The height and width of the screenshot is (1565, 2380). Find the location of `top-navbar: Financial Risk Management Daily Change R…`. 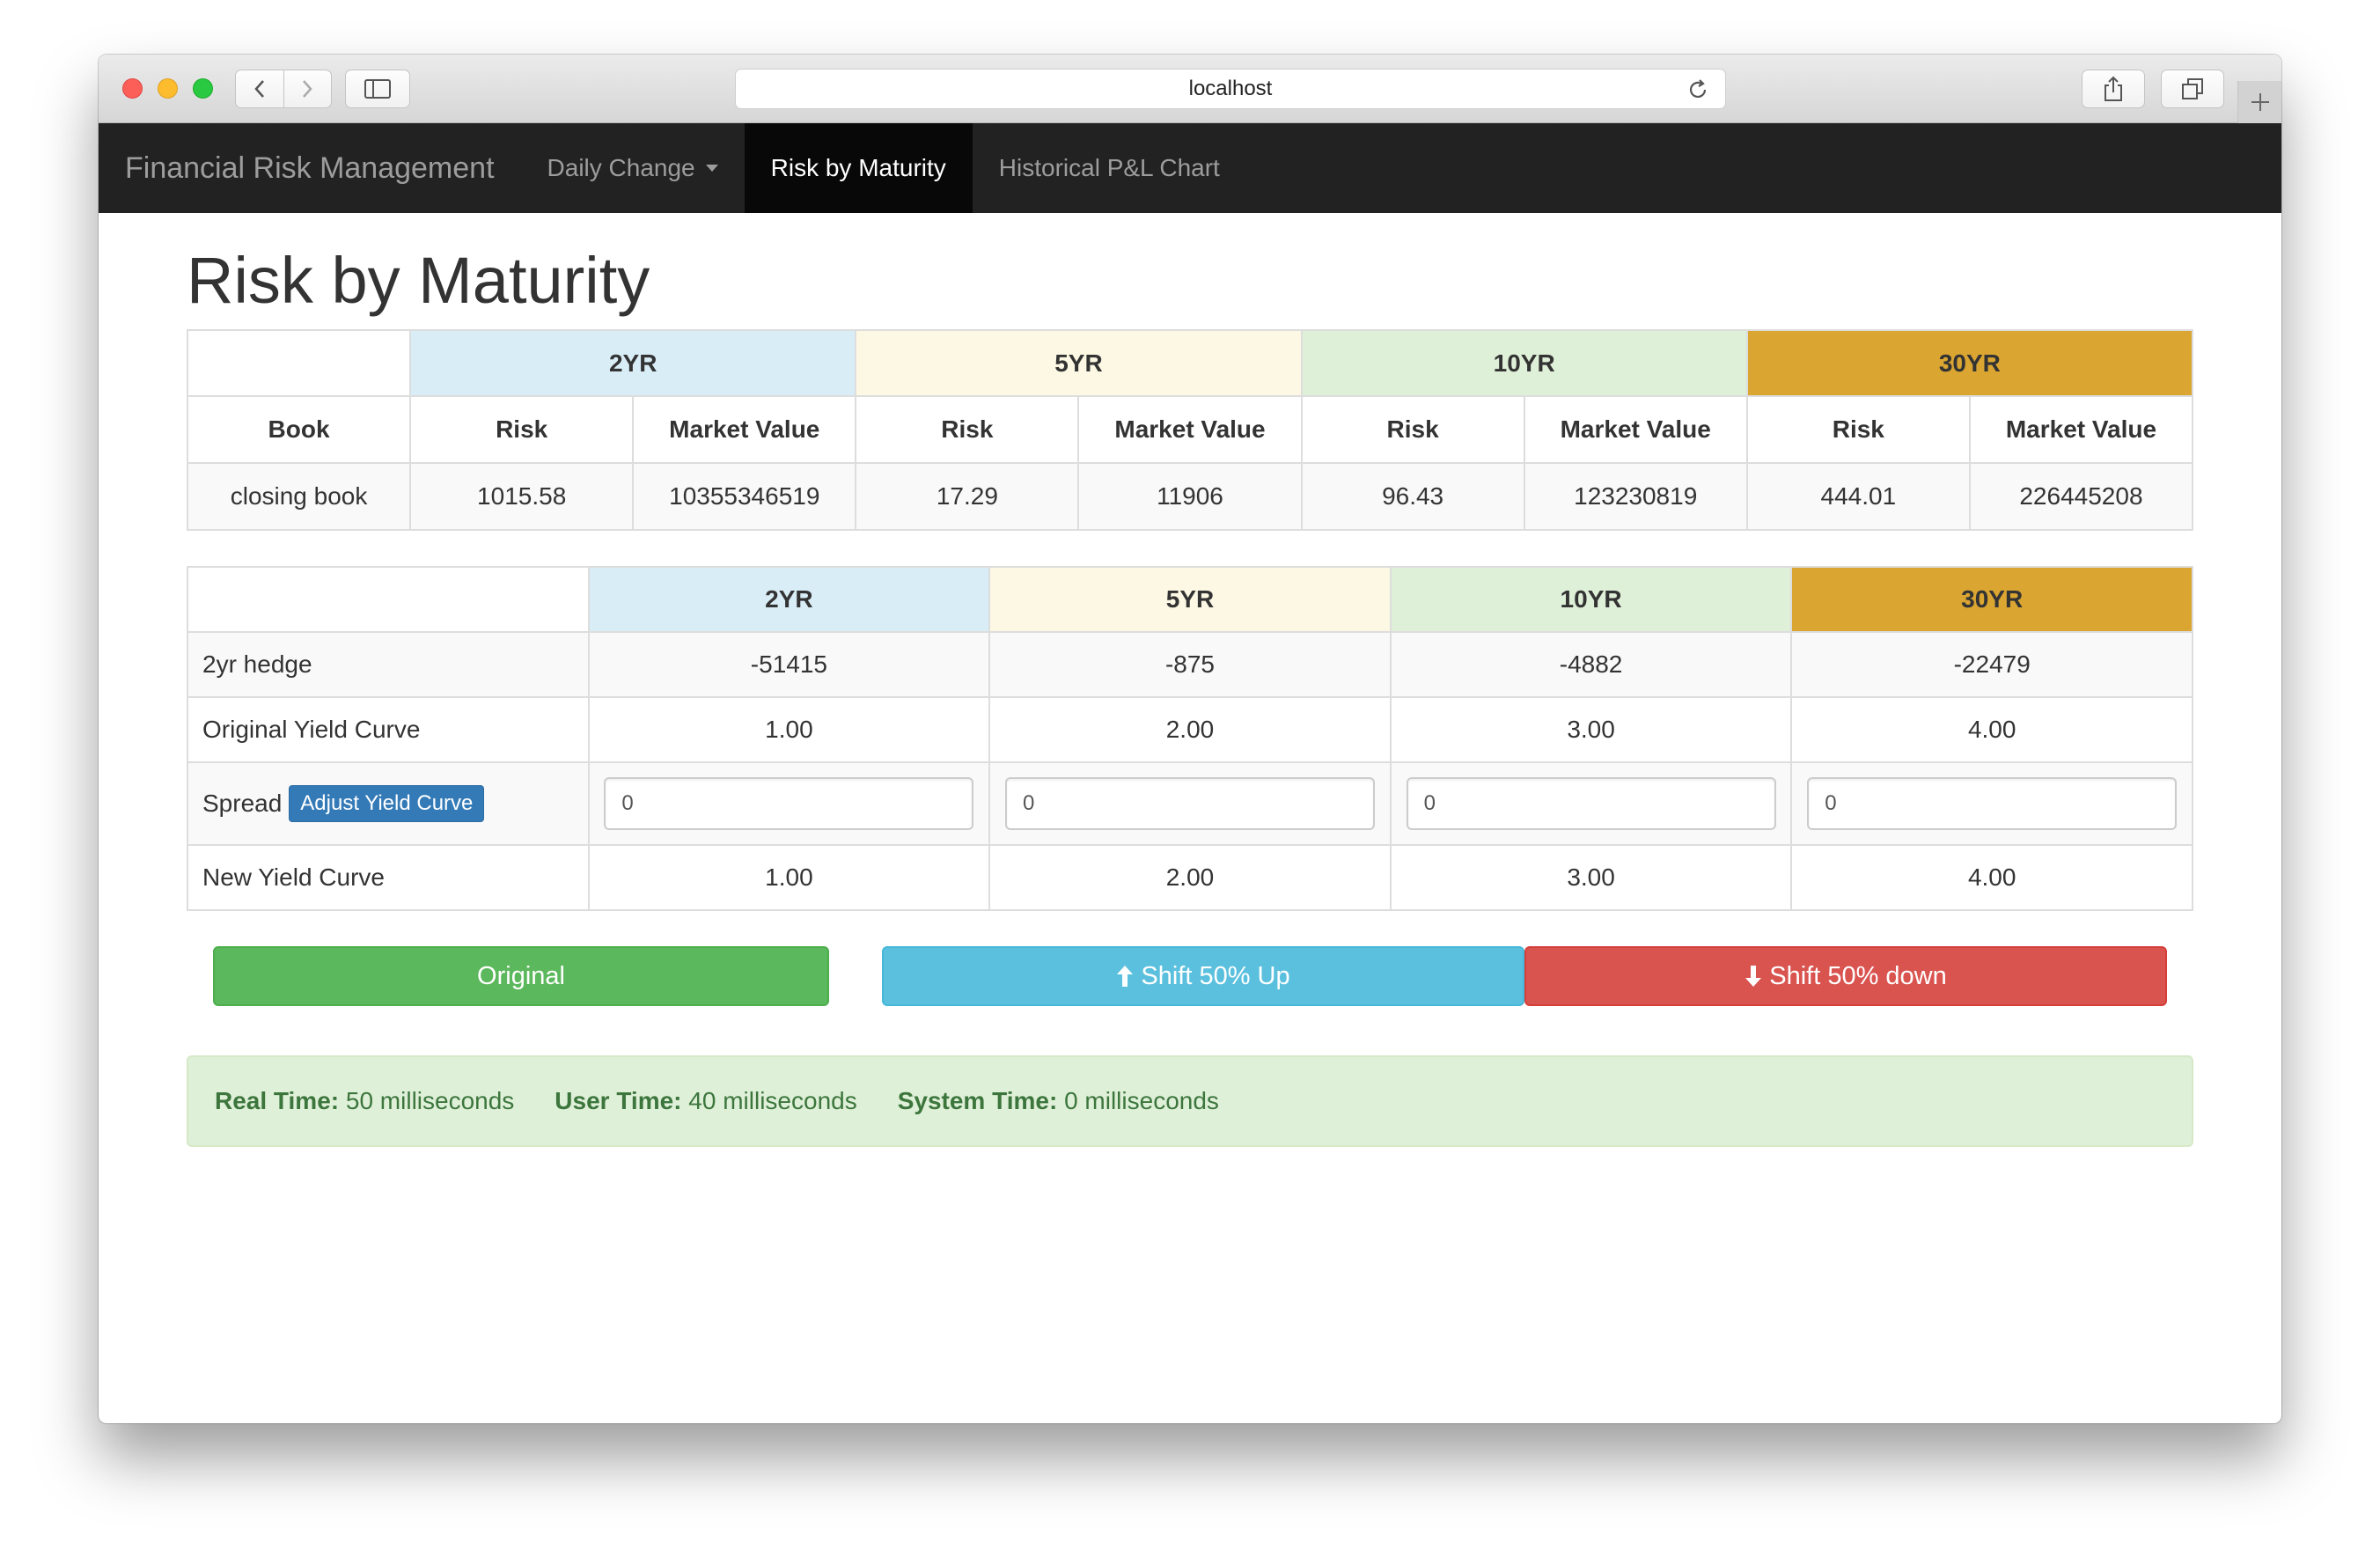

top-navbar: Financial Risk Management Daily Change R… is located at coordinates (1190, 168).